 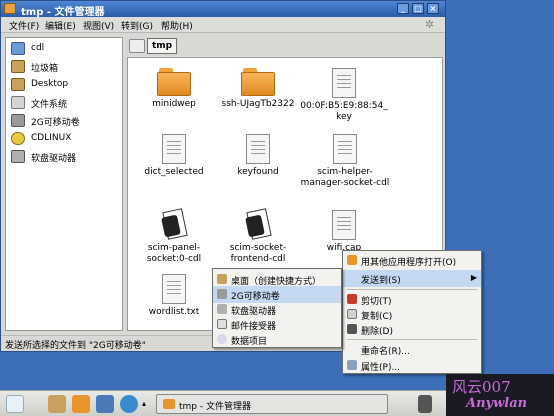 I want to click on properties-icon, so click(x=352, y=365).